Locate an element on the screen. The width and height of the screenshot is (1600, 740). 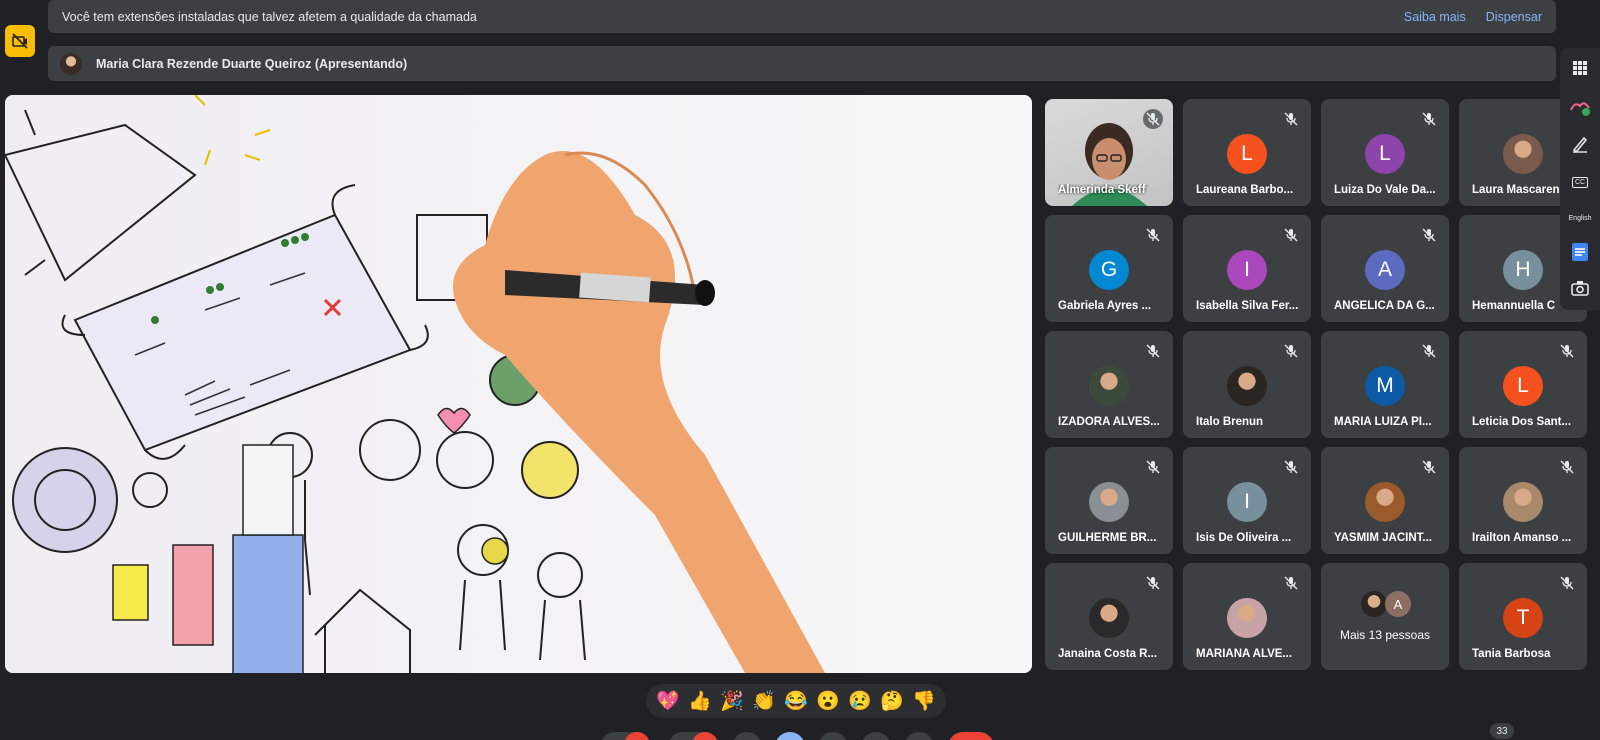
participant-tile: Almerinda Skeff is located at coordinates (1109, 152).